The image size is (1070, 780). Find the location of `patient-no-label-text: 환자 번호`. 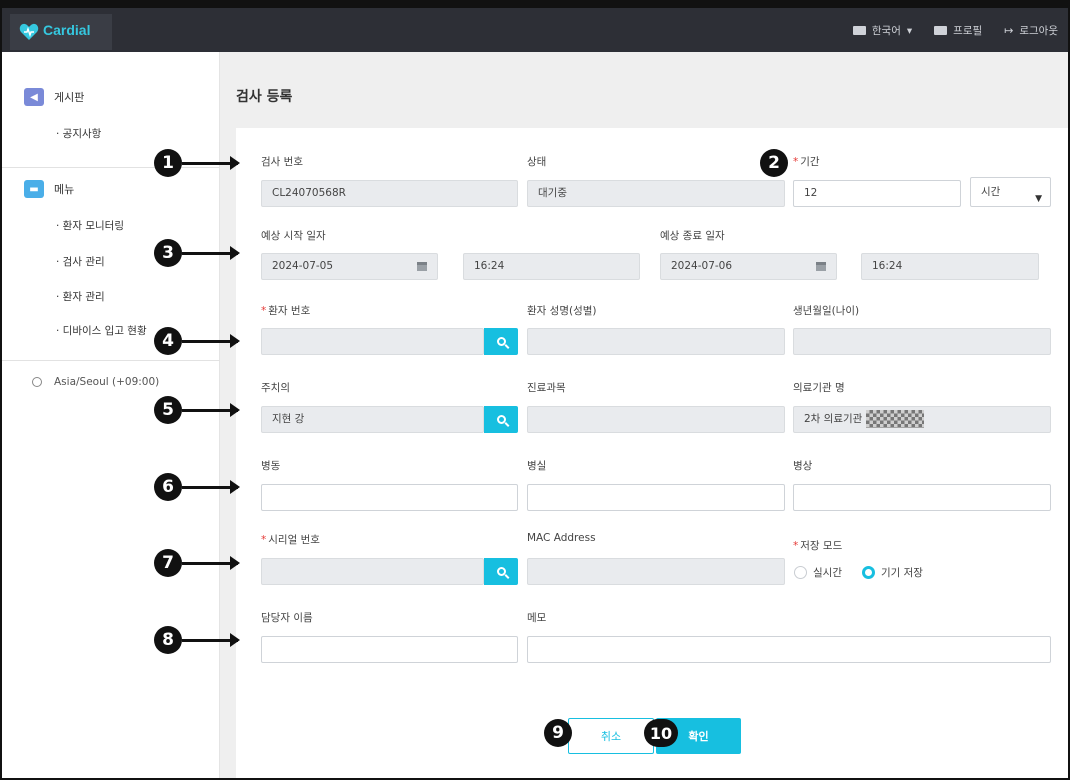

patient-no-label-text: 환자 번호 is located at coordinates (289, 311).